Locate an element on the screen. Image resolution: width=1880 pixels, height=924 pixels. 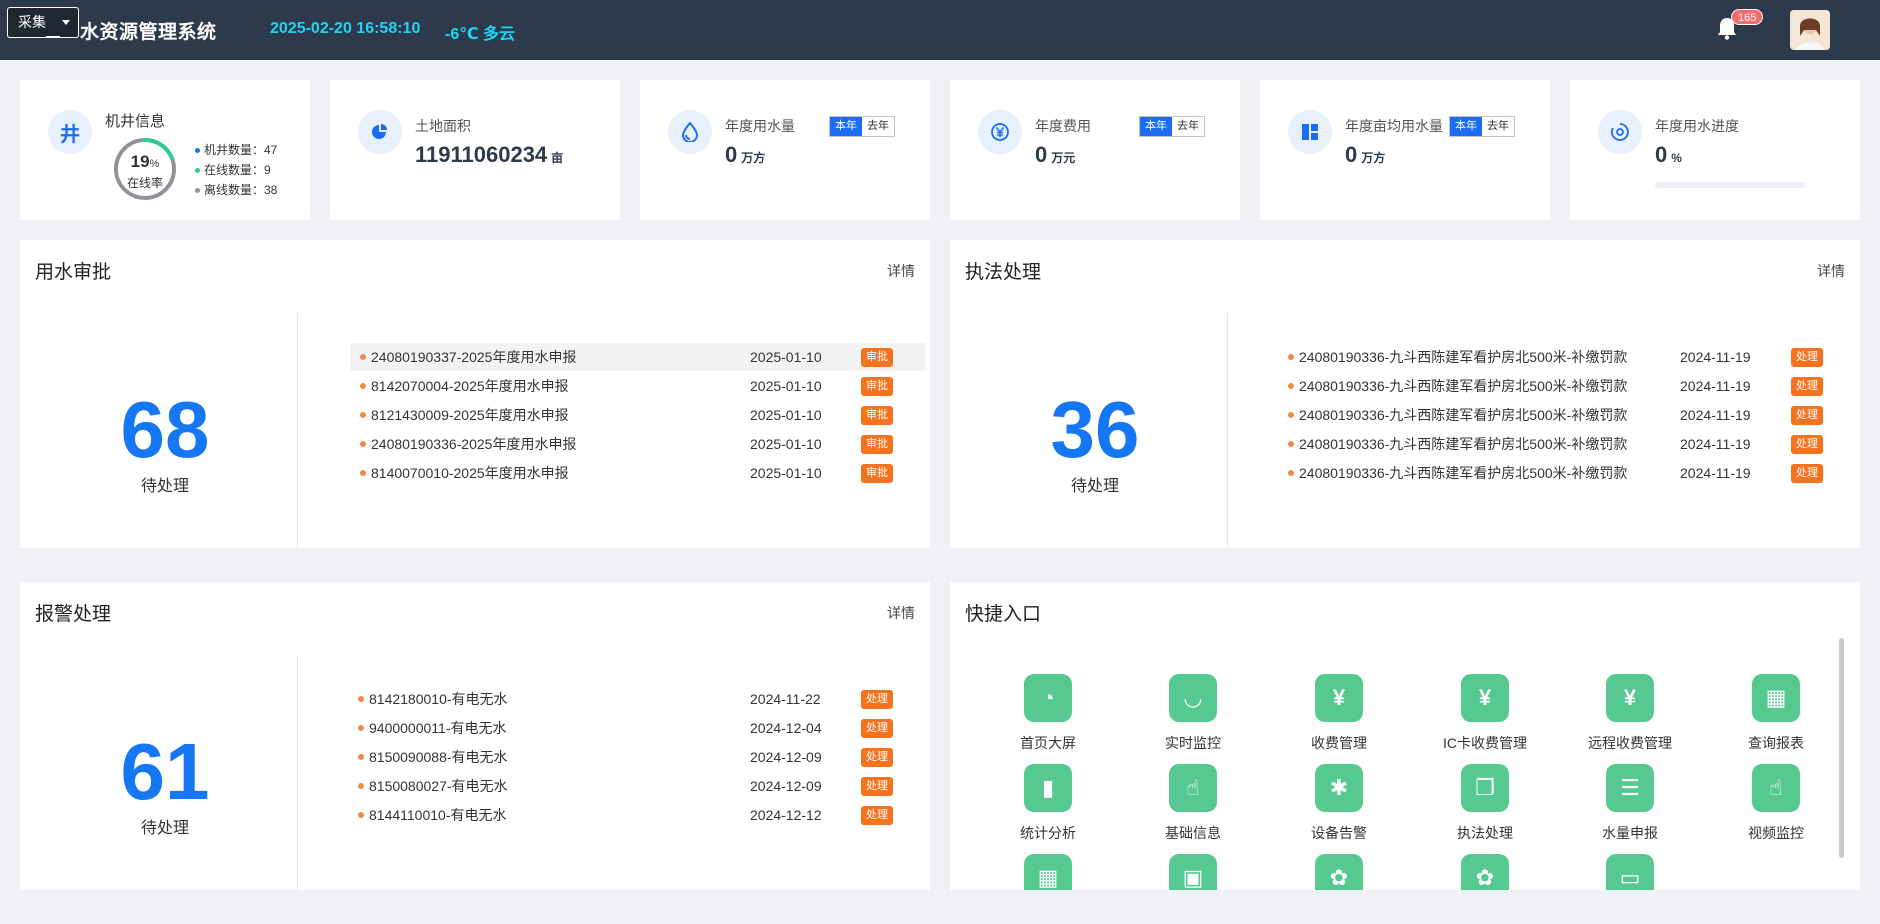
list-item: 24080190337-2025年度用水申报 2025-01-10 审批 is located at coordinates (637, 357).